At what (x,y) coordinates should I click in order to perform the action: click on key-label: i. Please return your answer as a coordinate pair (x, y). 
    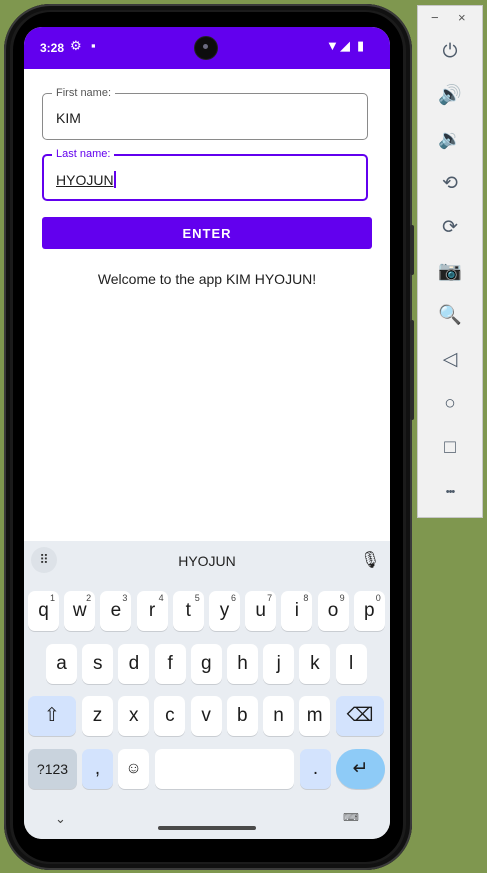
    Looking at the image, I should click on (296, 610).